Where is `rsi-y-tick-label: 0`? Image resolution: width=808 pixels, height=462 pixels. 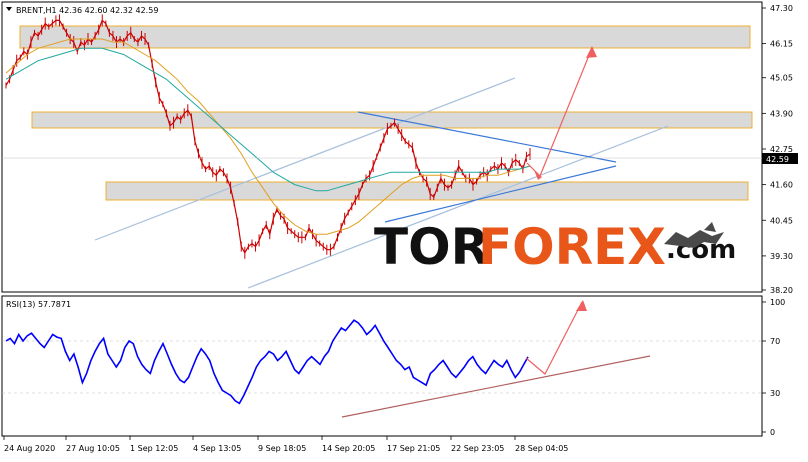
rsi-y-tick-label: 0 is located at coordinates (772, 432).